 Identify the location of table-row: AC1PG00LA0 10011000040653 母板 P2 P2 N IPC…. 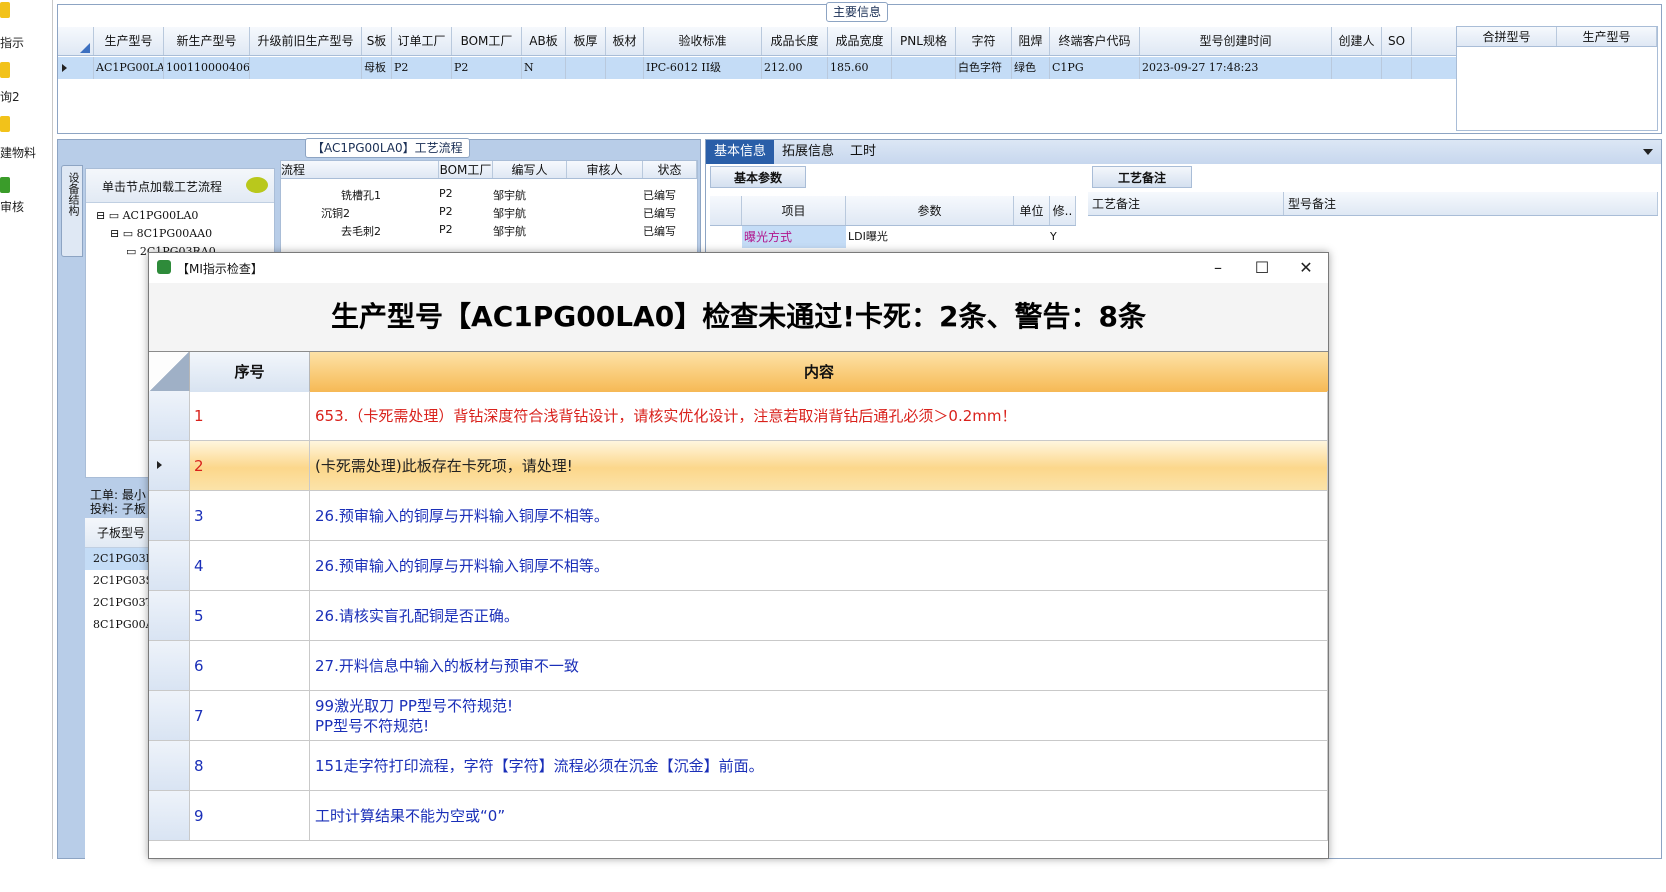
(757, 68).